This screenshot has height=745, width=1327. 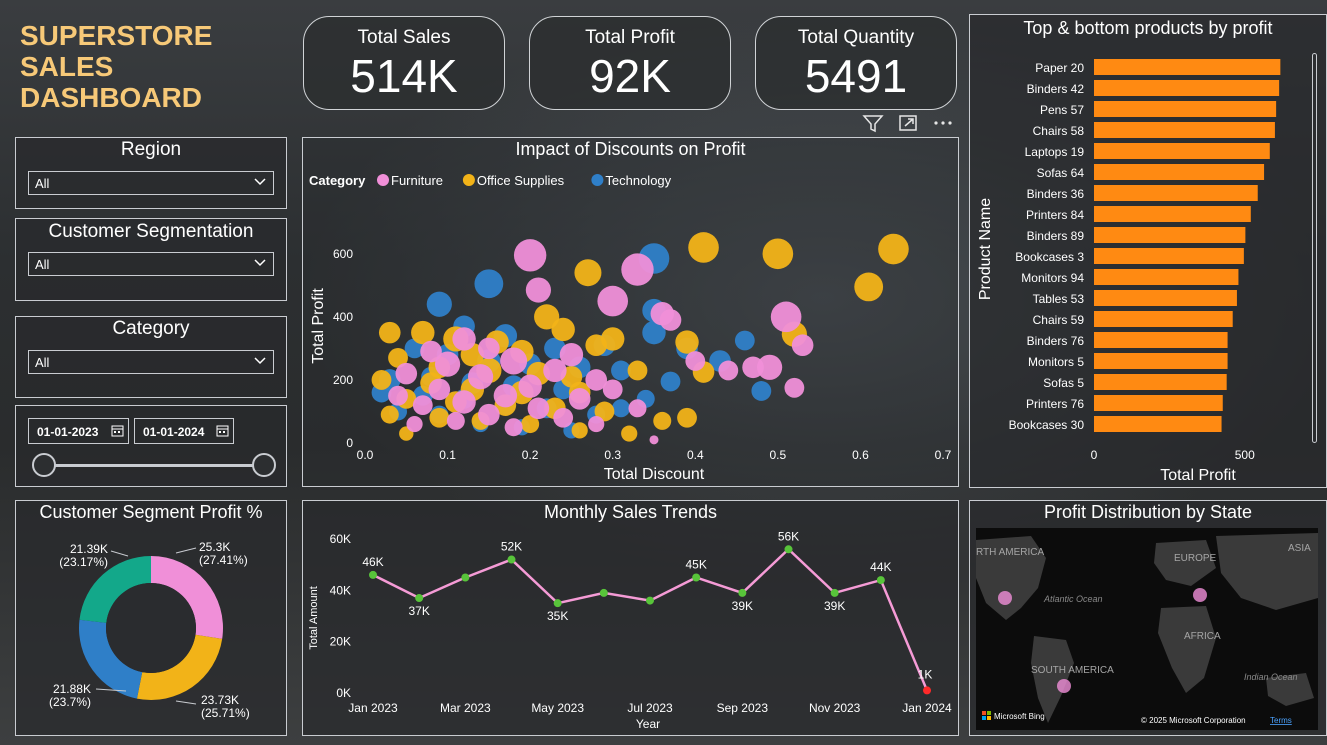 What do you see at coordinates (220, 700) in the screenshot?
I see `donut-value-label: 23.73K` at bounding box center [220, 700].